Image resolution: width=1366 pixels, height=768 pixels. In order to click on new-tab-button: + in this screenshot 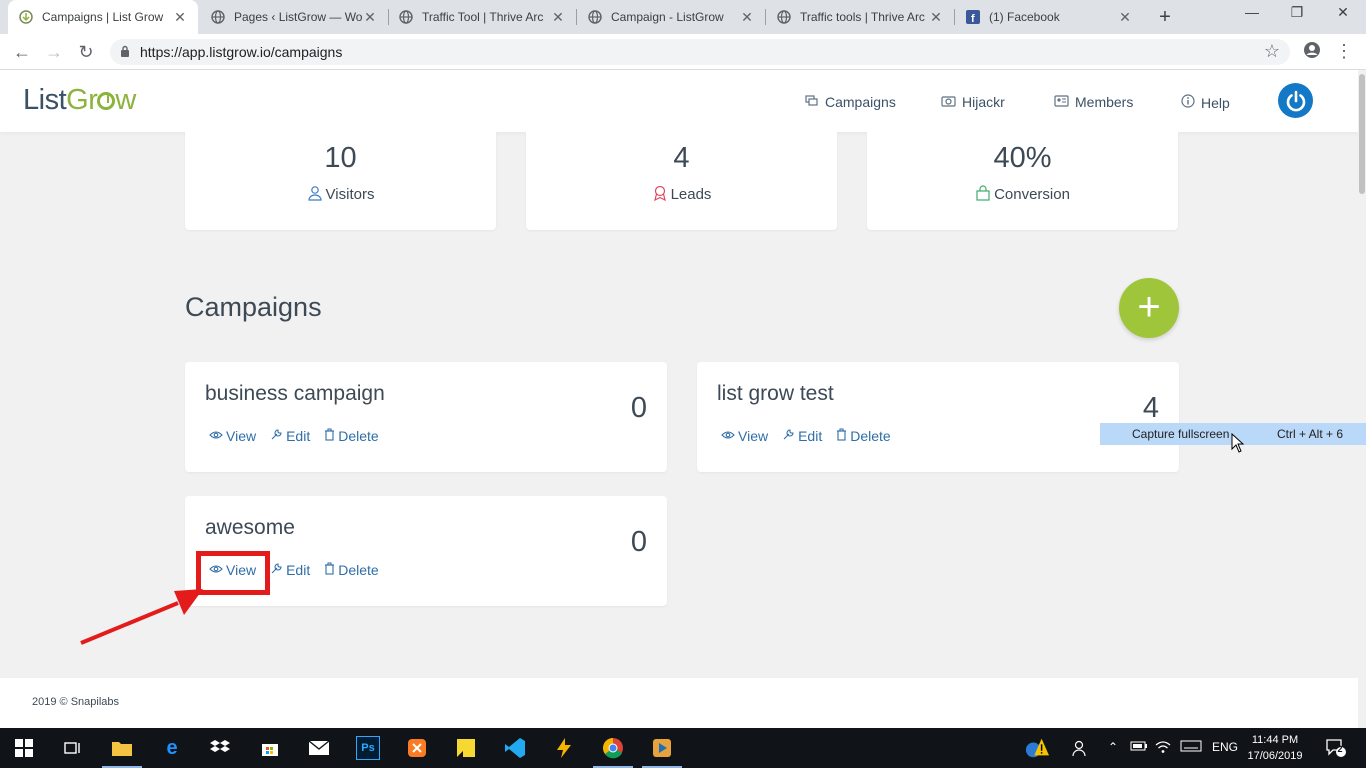, I will do `click(1165, 17)`.